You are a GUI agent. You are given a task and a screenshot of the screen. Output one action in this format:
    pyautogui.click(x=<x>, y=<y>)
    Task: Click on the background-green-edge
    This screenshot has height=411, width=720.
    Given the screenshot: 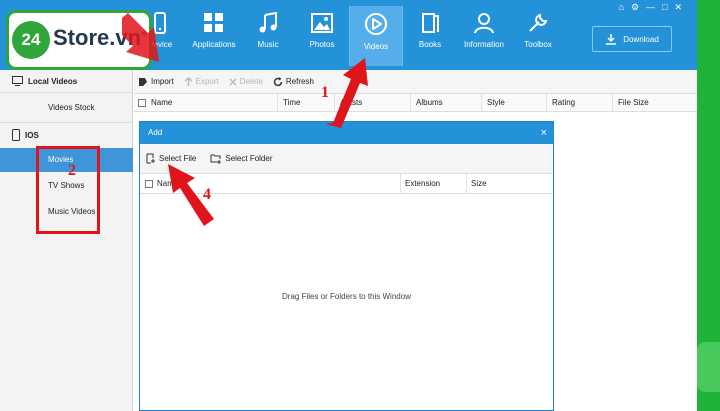 What is the action you would take?
    pyautogui.click(x=708, y=205)
    